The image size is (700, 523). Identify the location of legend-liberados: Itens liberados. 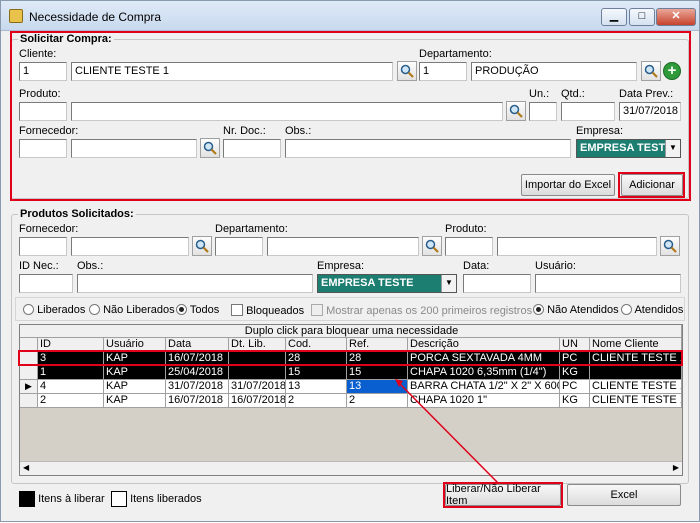
(156, 499).